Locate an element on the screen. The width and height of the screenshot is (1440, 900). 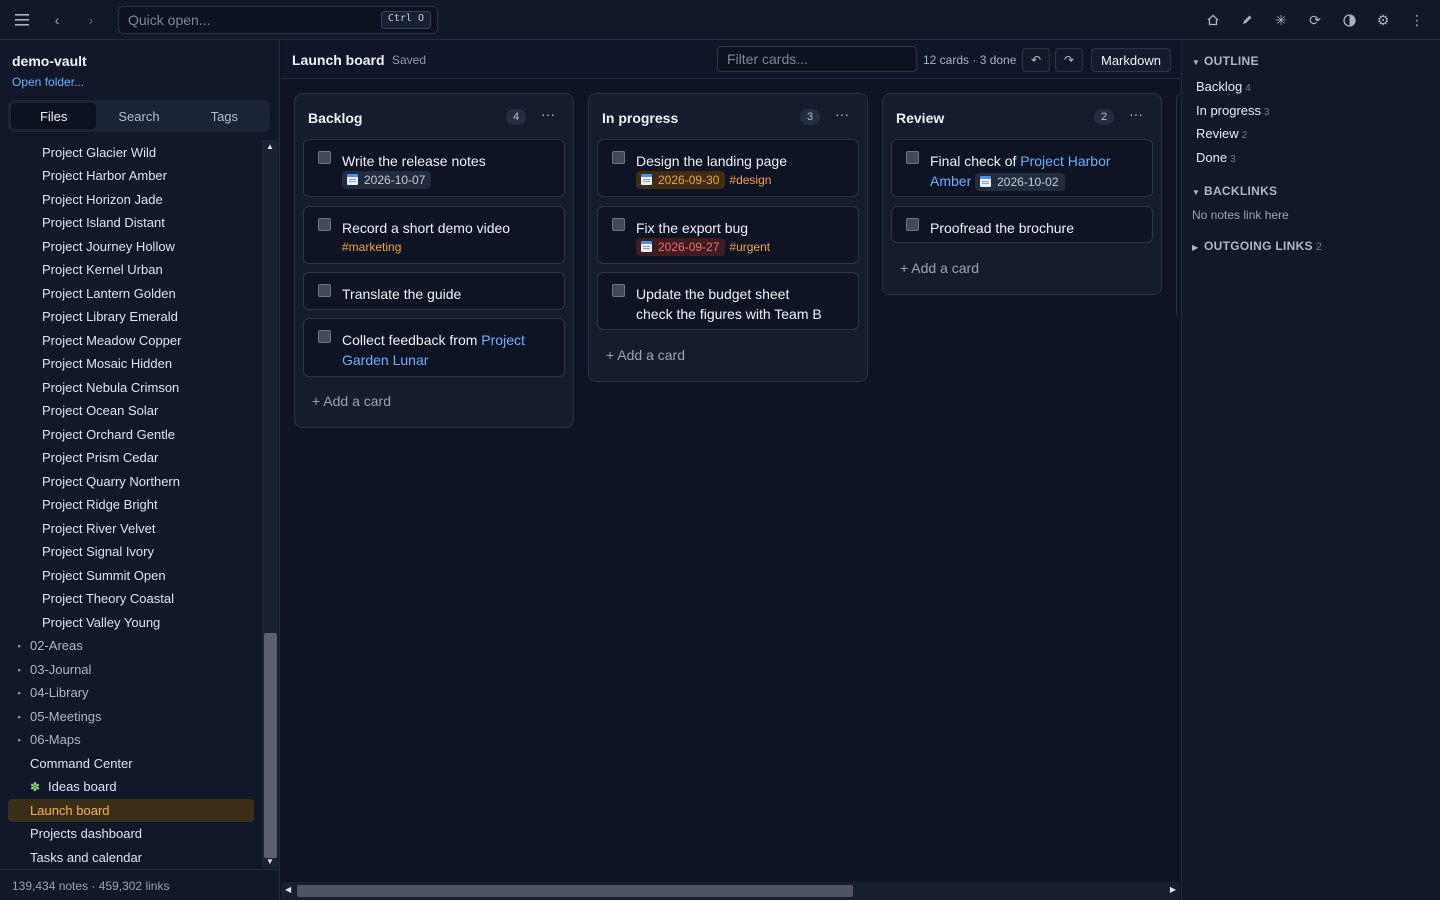
file-item: Project Prism Cedar is located at coordinates (100, 457).